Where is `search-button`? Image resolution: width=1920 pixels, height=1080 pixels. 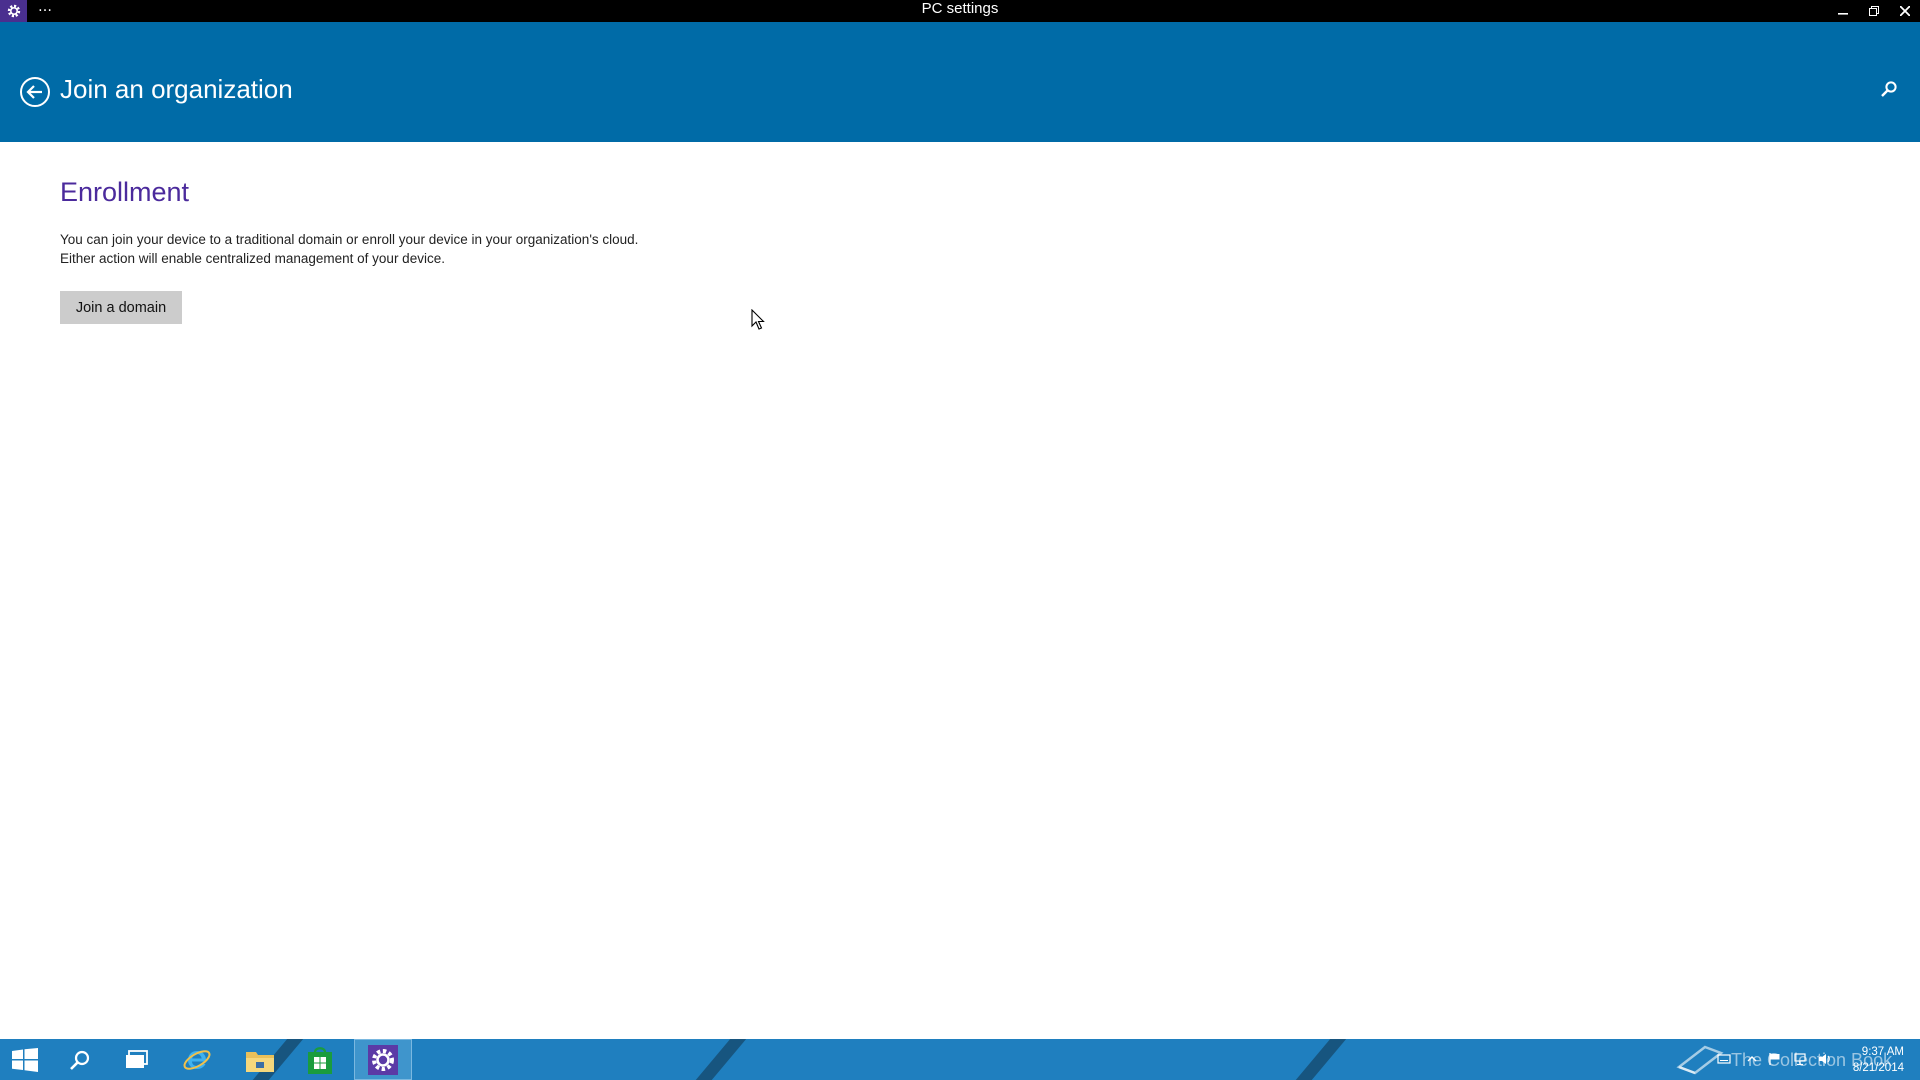 search-button is located at coordinates (1891, 91).